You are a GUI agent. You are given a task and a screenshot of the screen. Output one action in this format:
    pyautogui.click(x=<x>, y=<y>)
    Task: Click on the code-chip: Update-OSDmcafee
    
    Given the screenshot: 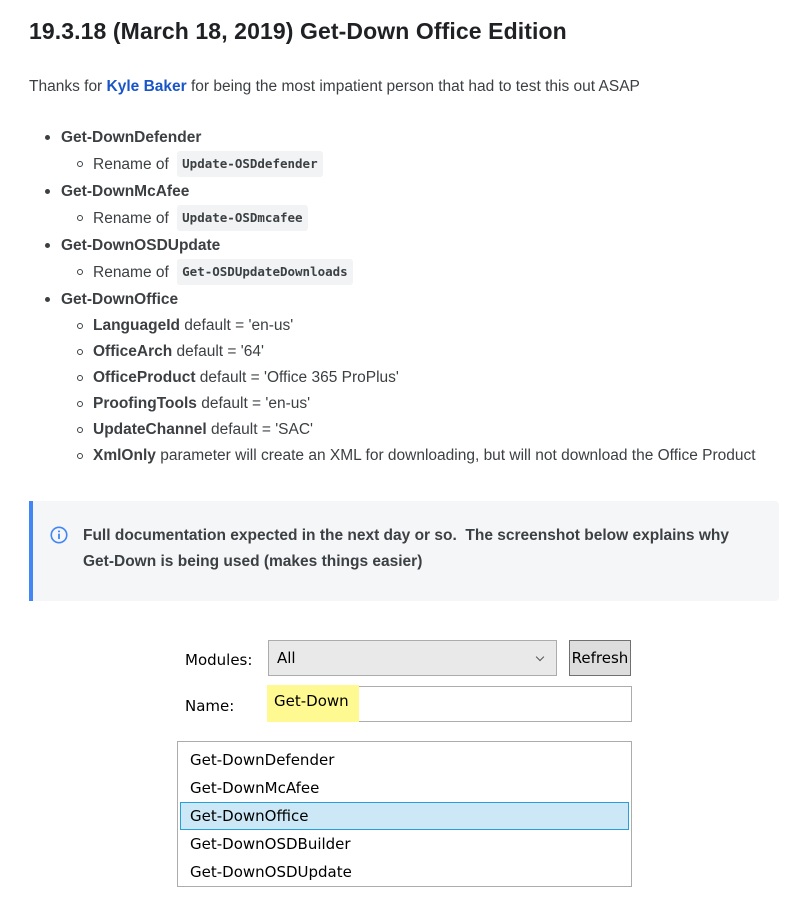 What is the action you would take?
    pyautogui.click(x=242, y=217)
    